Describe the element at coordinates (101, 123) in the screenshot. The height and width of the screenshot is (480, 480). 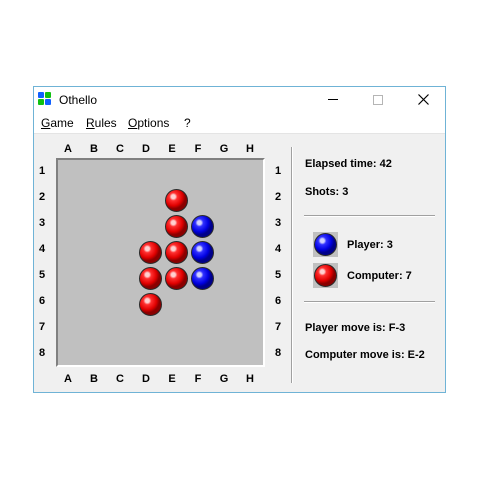
I see `menu-rules: Rules` at that location.